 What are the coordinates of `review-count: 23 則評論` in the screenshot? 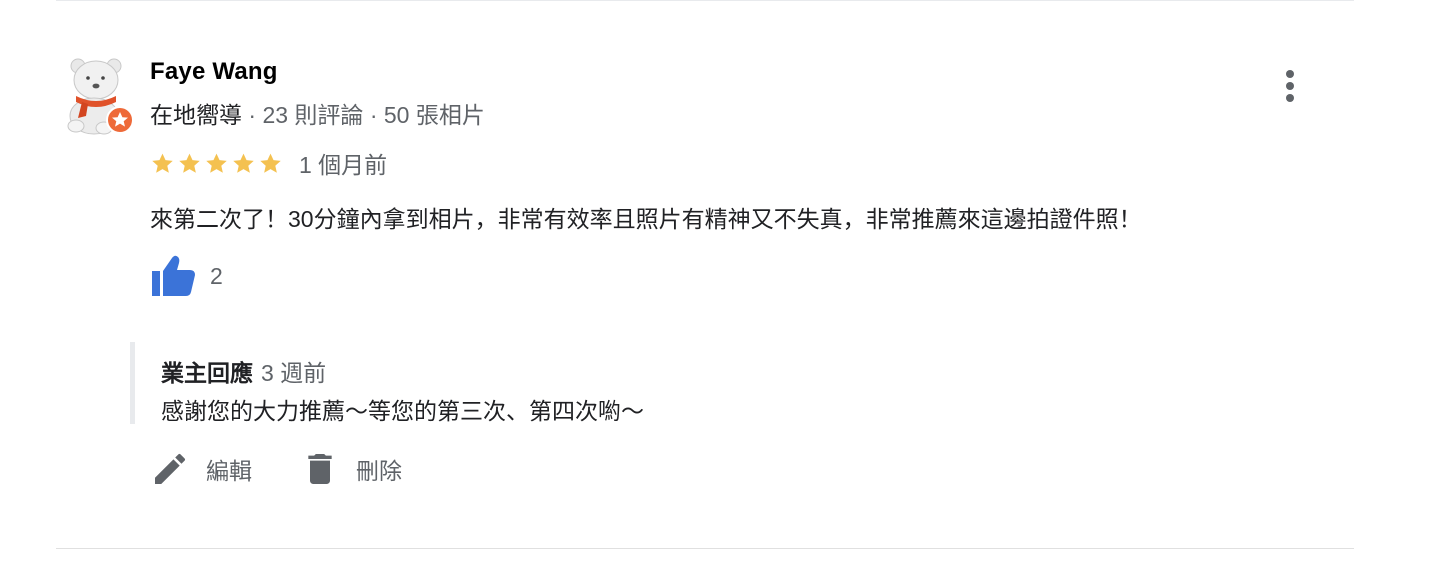 It's located at (313, 115).